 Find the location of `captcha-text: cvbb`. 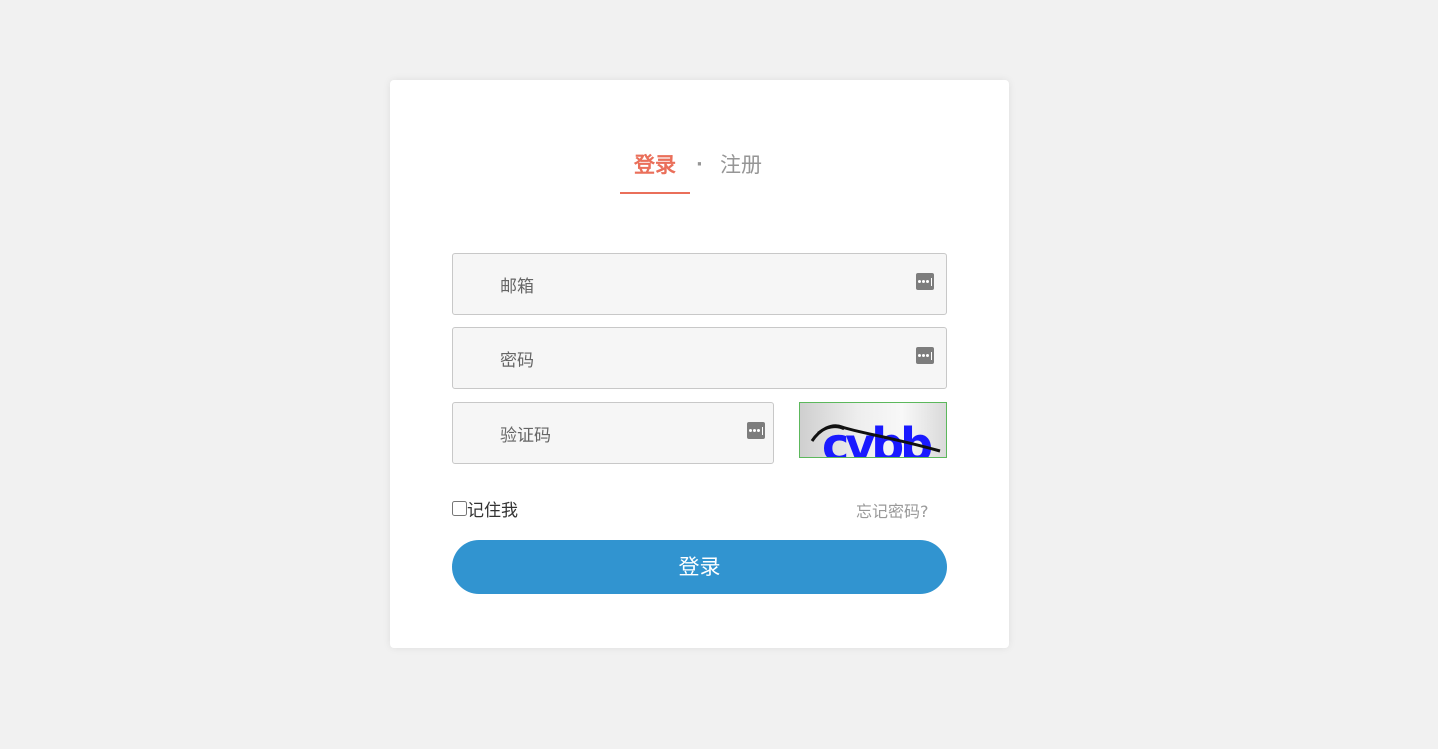

captcha-text: cvbb is located at coordinates (876, 438).